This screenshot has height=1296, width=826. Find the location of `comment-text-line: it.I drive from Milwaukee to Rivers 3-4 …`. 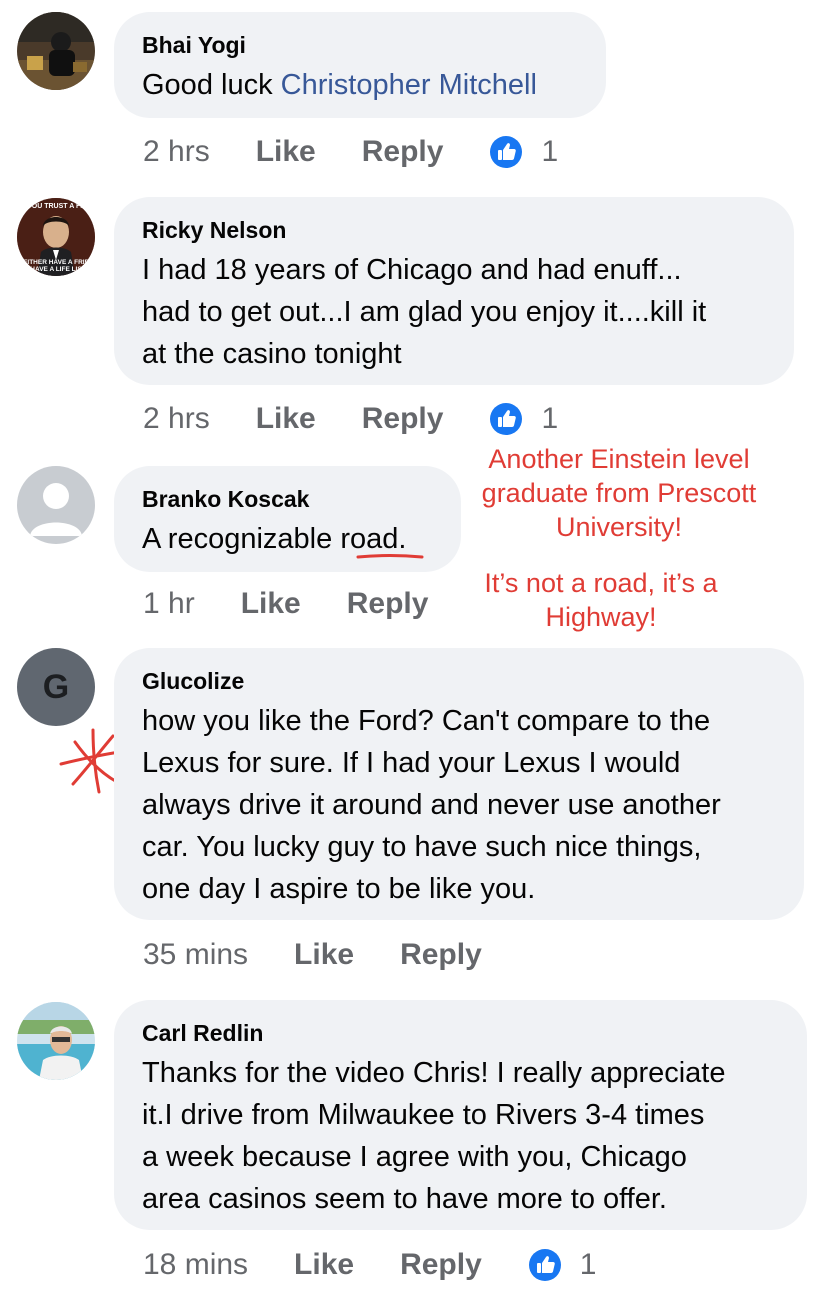

comment-text-line: it.I drive from Milwaukee to Rivers 3-4 … is located at coordinates (423, 1115).